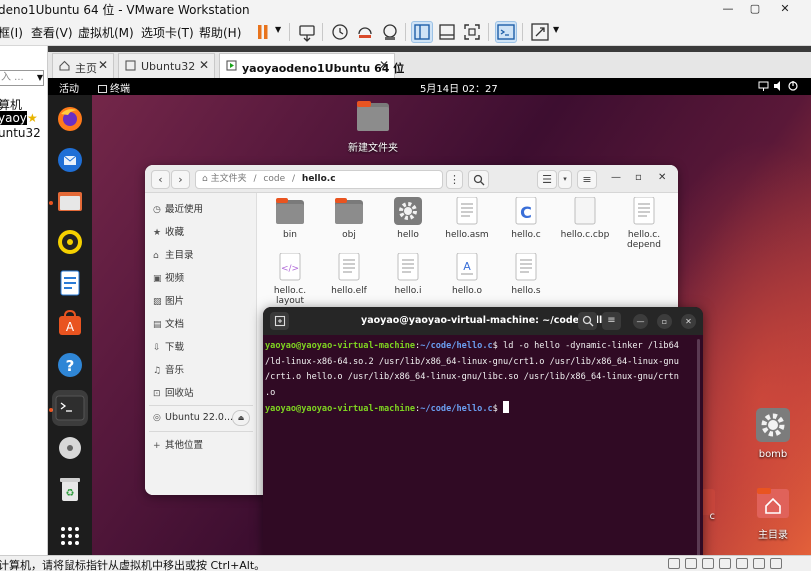  What do you see at coordinates (168, 346) in the screenshot?
I see `sidebar-item-downloads: ⇩ 下载` at bounding box center [168, 346].